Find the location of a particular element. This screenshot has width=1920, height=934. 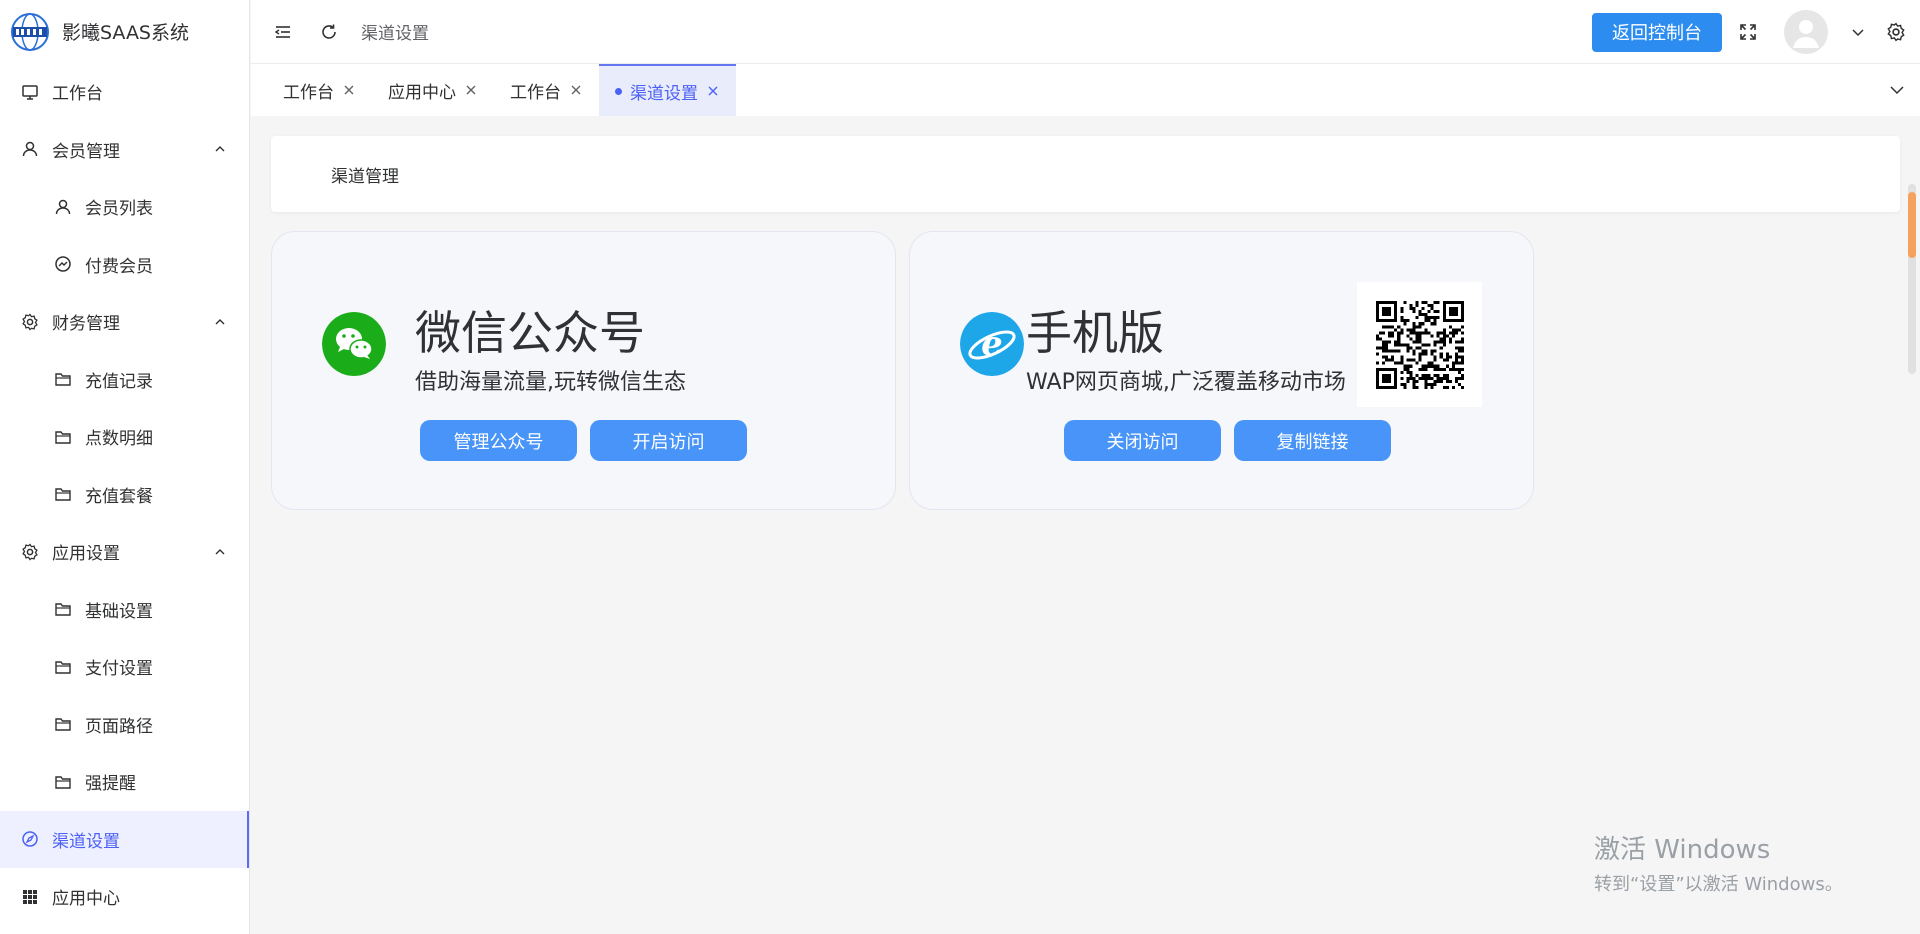

brand-name: 影曦SAAS系统 is located at coordinates (125, 33).